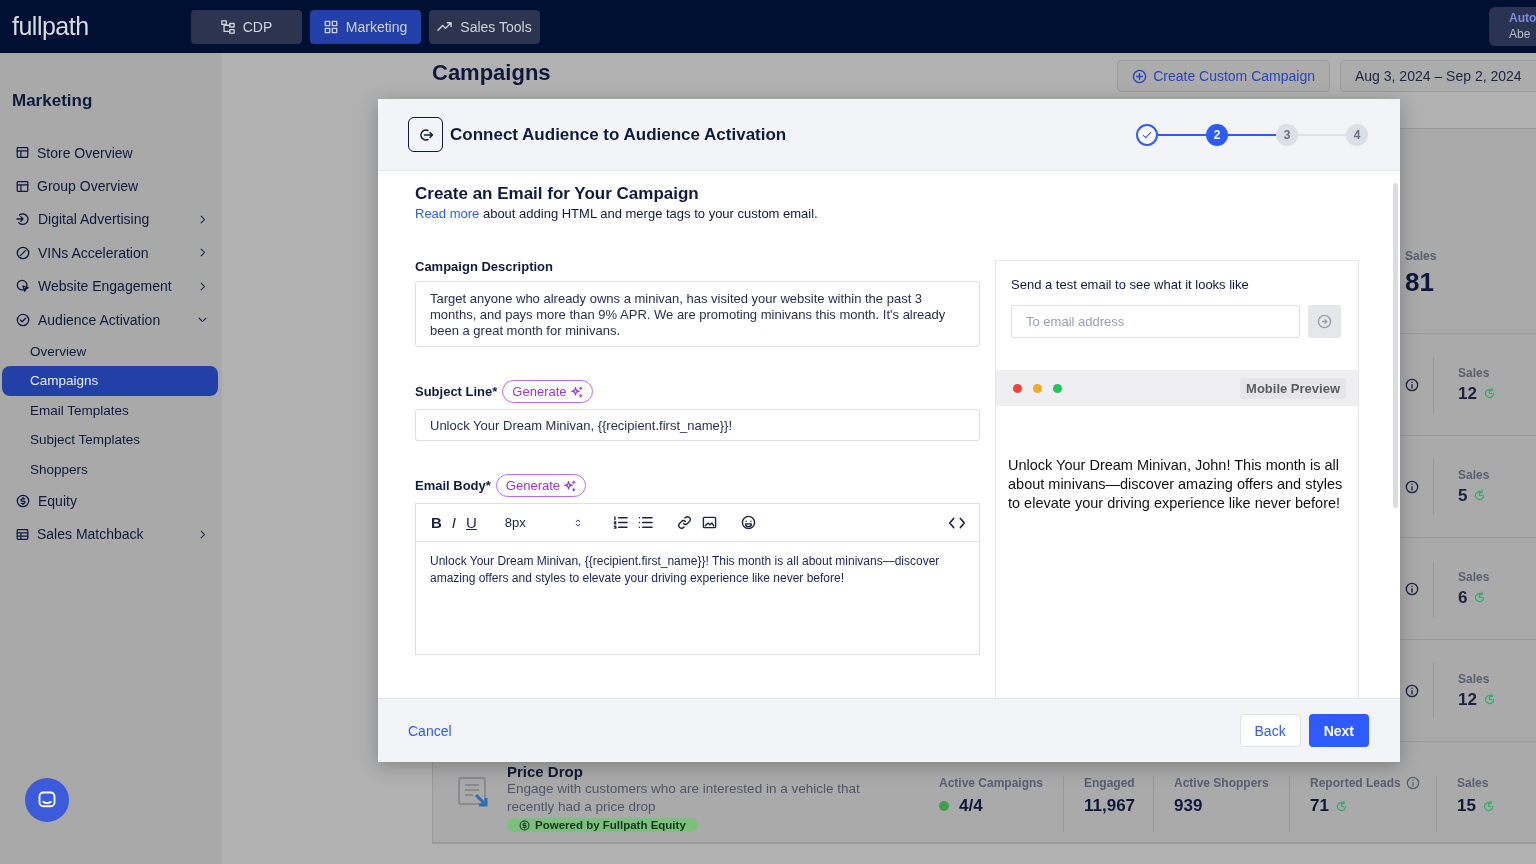 The width and height of the screenshot is (1536, 864). I want to click on underline-button: U, so click(471, 522).